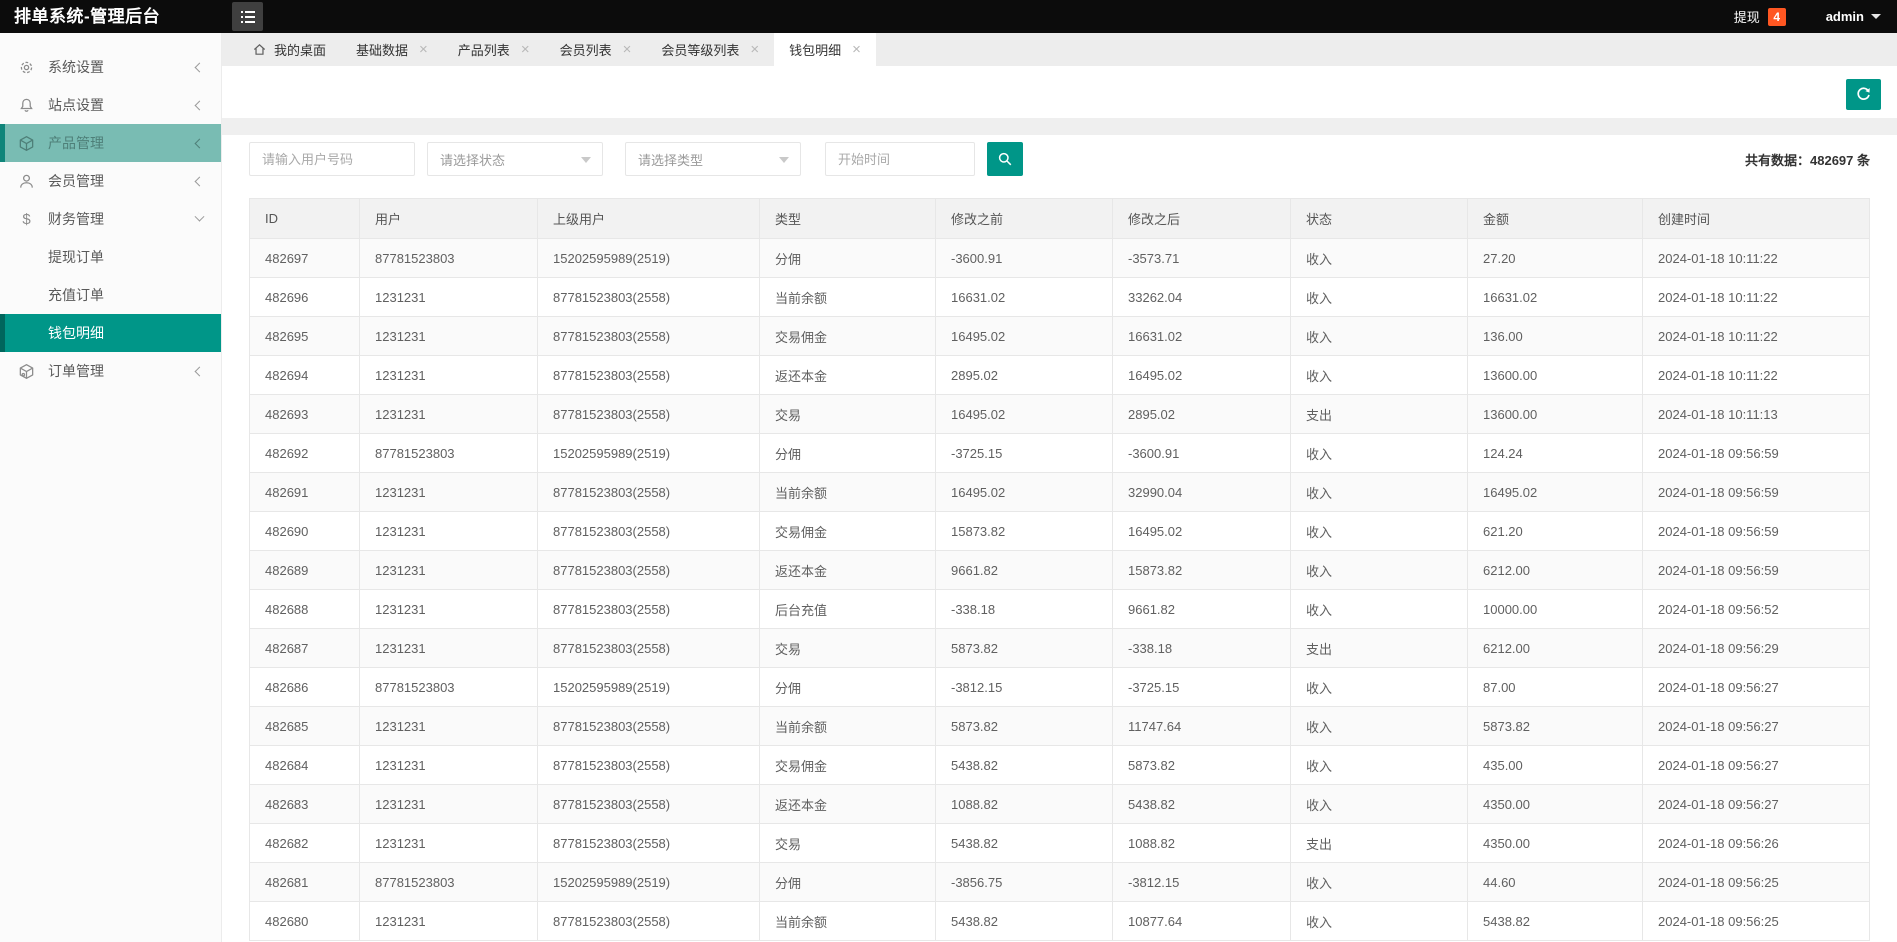  What do you see at coordinates (1005, 159) in the screenshot?
I see `search-button` at bounding box center [1005, 159].